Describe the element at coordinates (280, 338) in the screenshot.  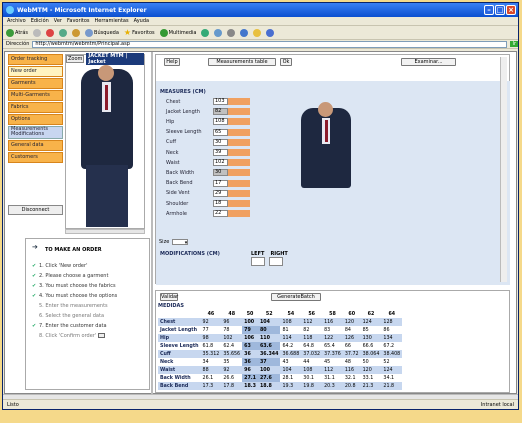
I see `table-row: Hip 98 102 106 110 114 118 122 126 130 134` at that location.